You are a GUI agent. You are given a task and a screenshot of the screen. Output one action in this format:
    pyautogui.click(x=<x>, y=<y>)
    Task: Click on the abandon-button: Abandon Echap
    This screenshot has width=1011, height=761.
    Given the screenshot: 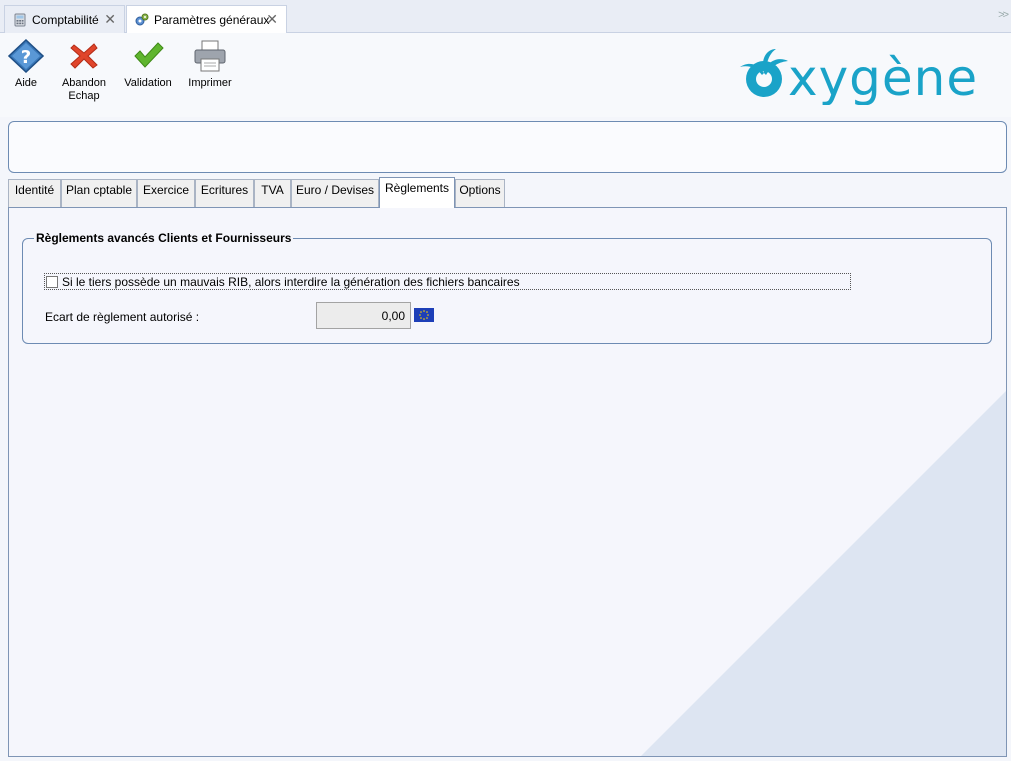 What is the action you would take?
    pyautogui.click(x=84, y=71)
    